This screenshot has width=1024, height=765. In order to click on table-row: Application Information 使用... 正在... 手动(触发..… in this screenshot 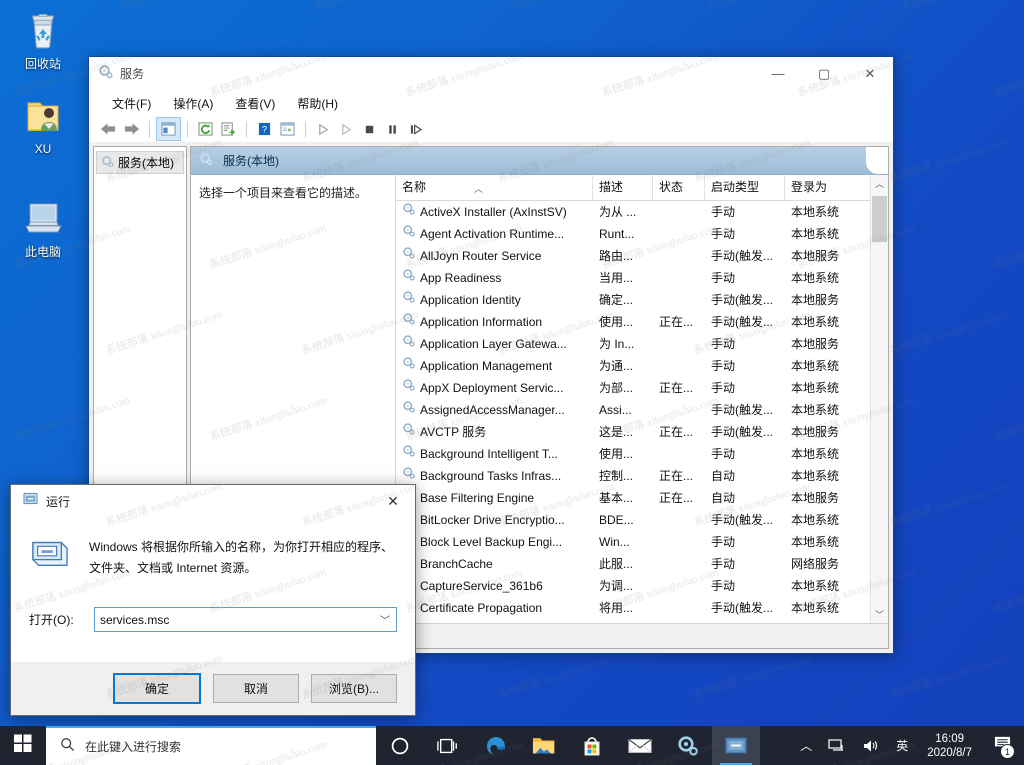, I will do `click(633, 322)`.